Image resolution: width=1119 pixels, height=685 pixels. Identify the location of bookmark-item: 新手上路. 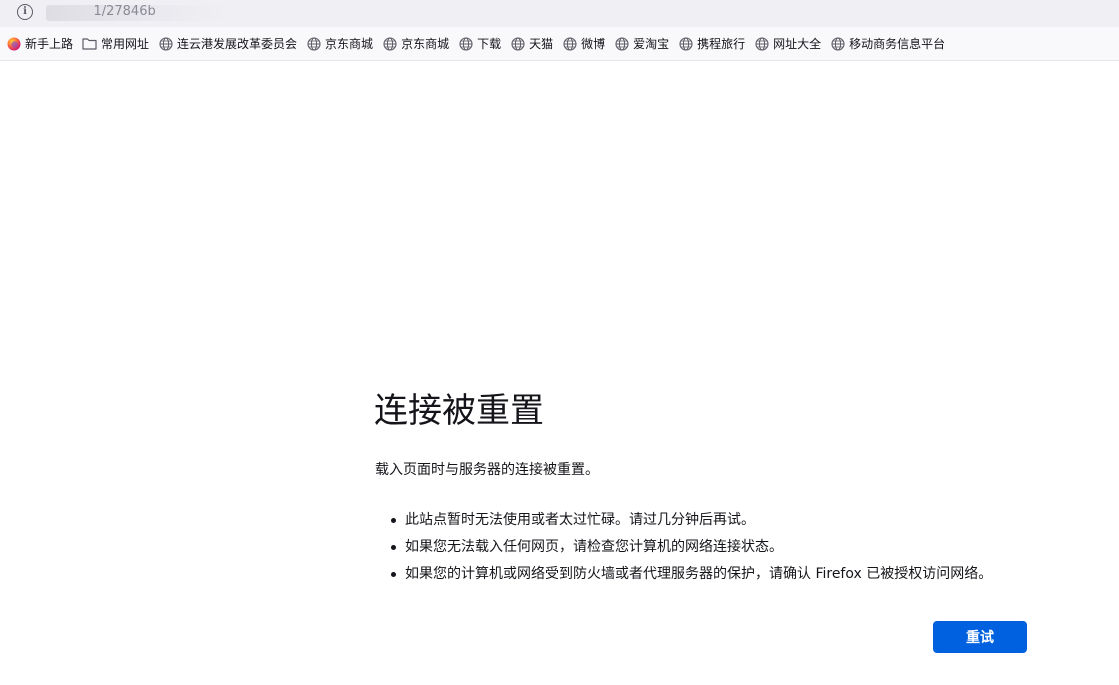
(41, 44).